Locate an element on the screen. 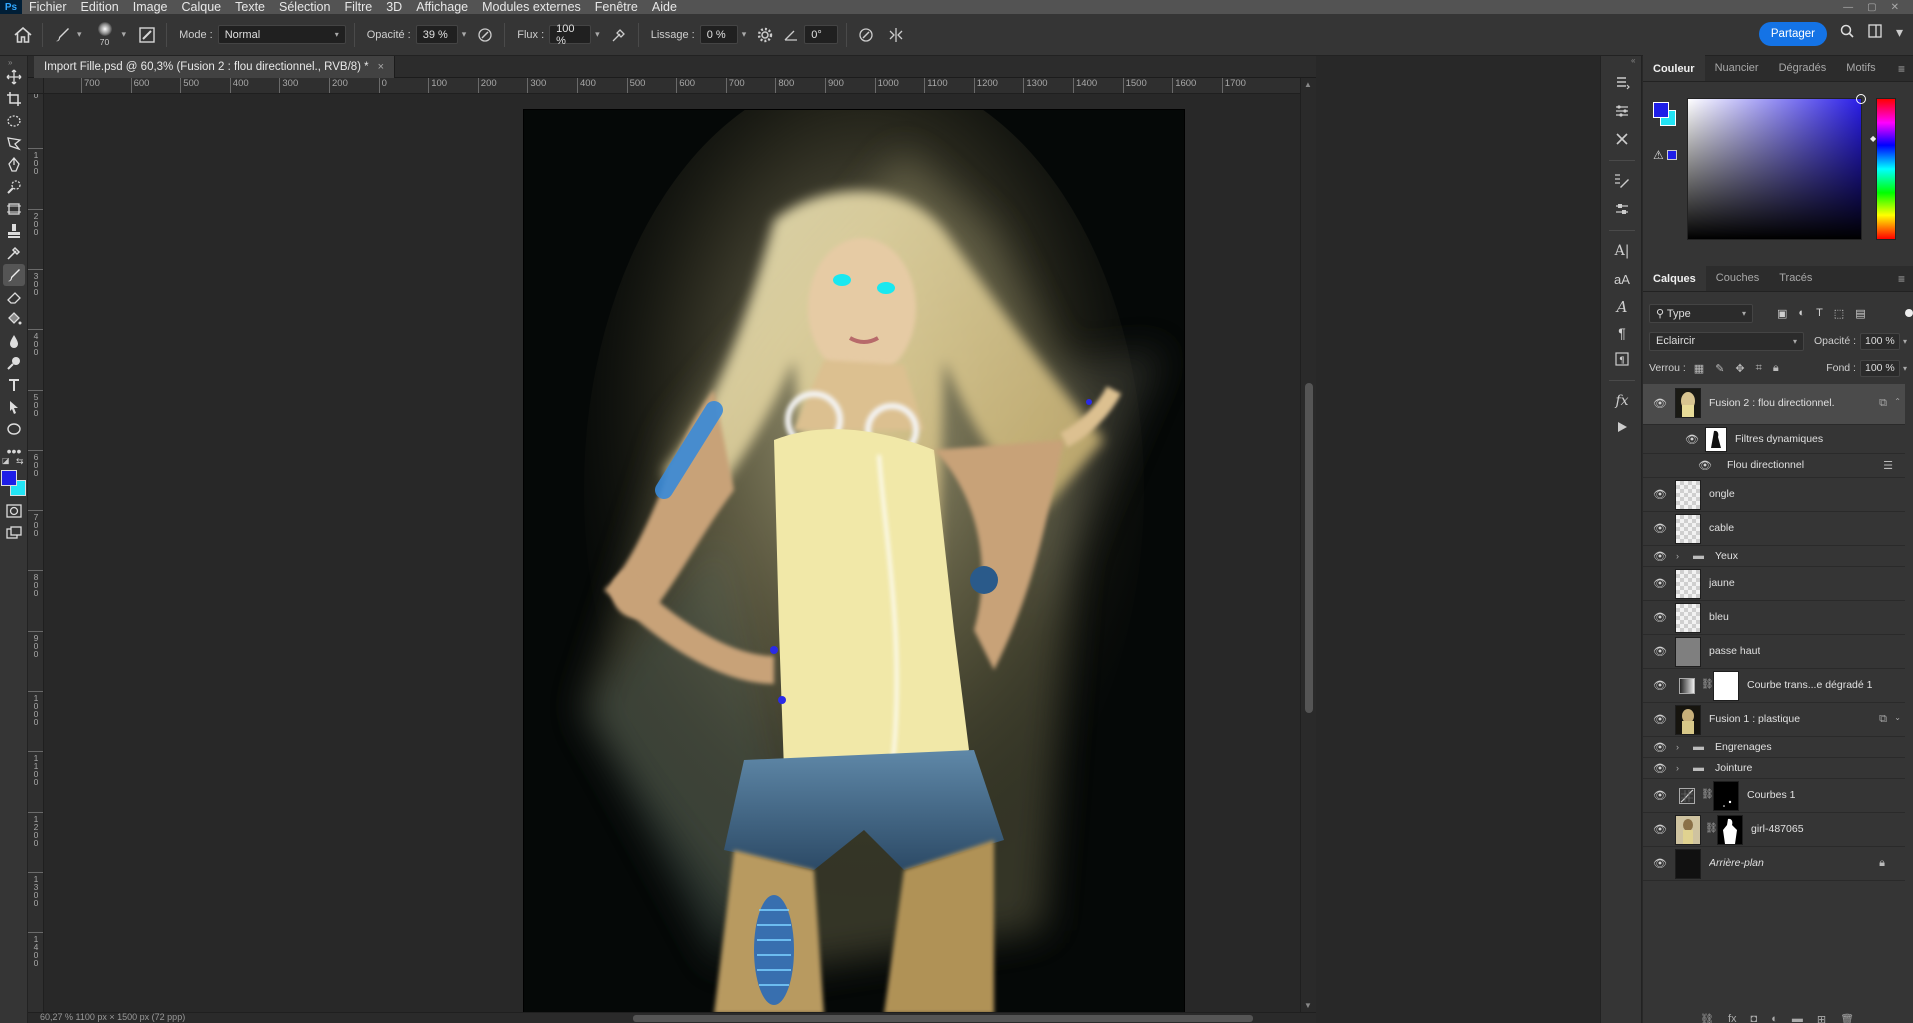 The image size is (1913, 1023). eraser-tool-icon is located at coordinates (14, 297).